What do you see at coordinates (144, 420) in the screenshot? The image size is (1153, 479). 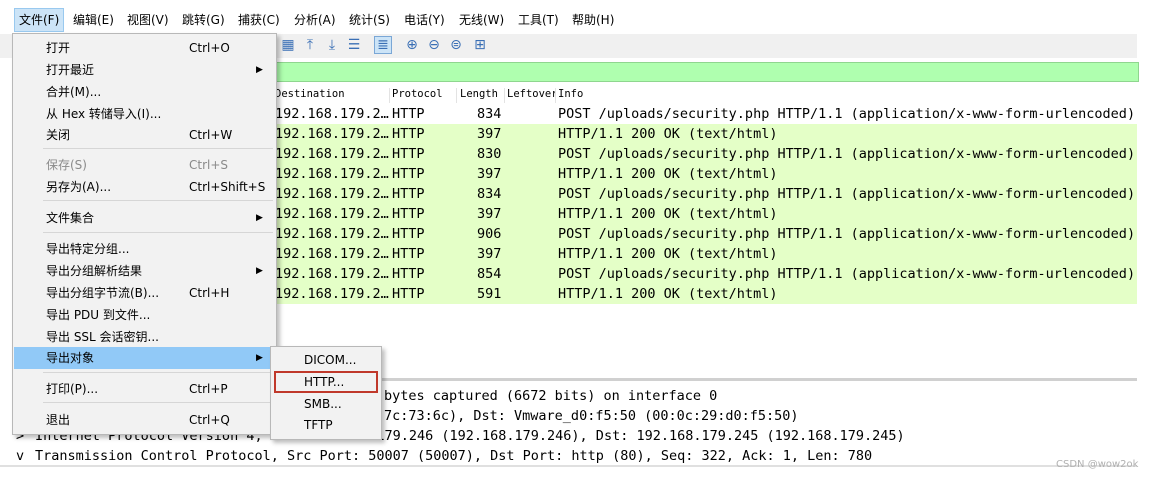 I see `menu-item-quit: 退出 Ctrl+Q` at bounding box center [144, 420].